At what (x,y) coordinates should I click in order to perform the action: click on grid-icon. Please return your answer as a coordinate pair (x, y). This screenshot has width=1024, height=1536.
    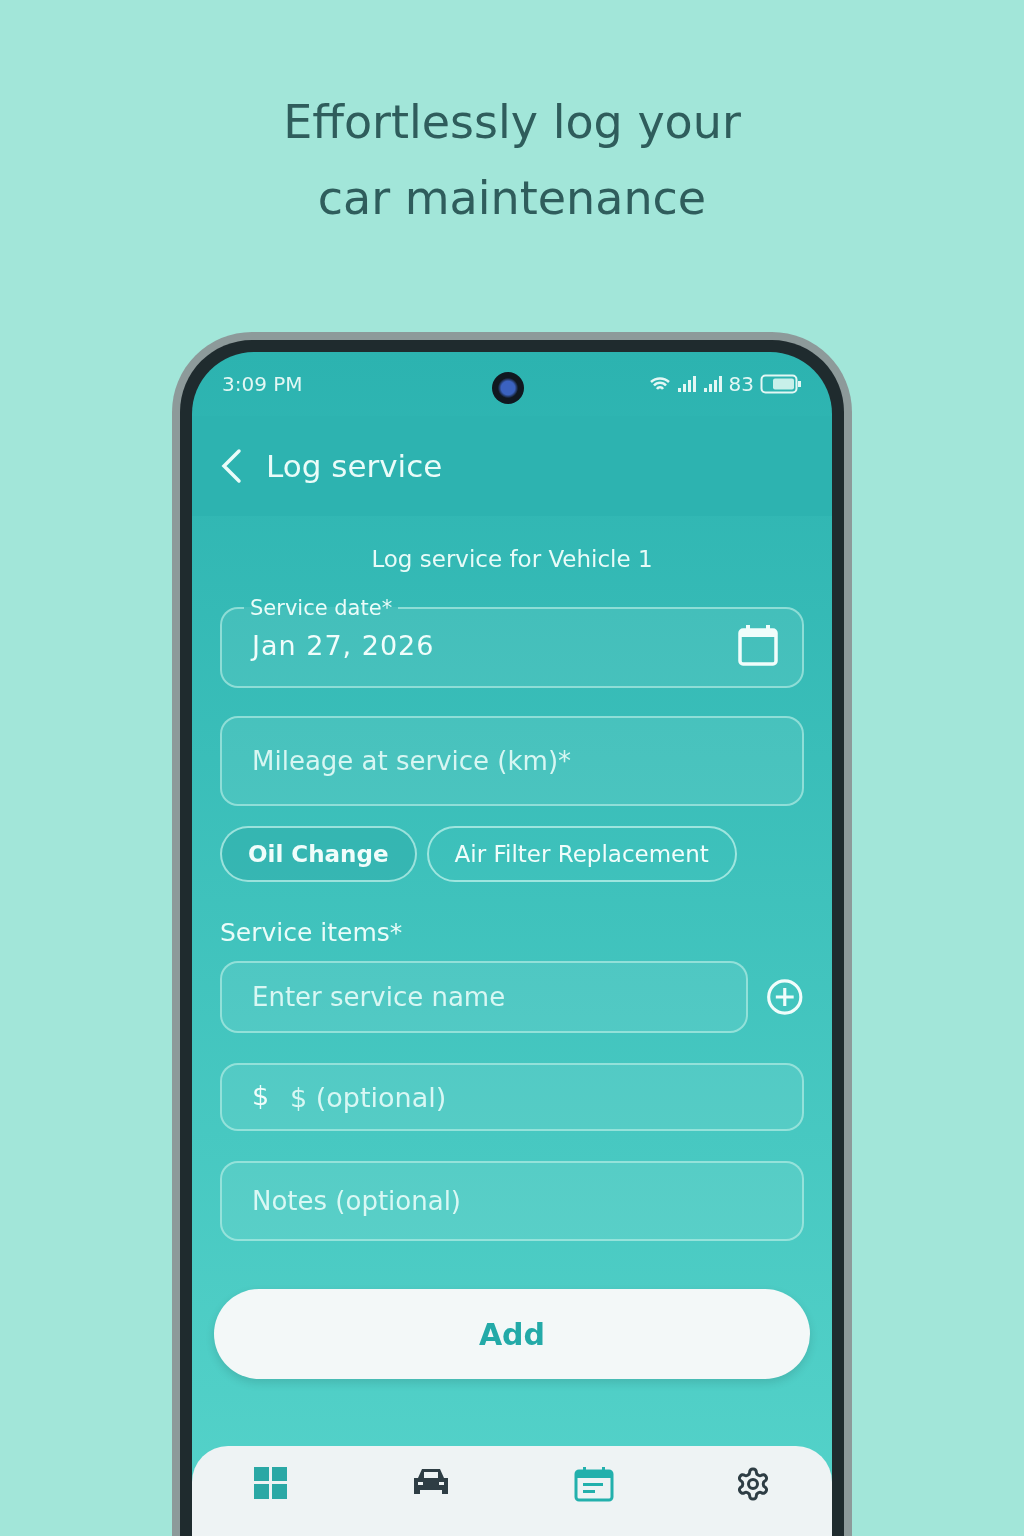
    Looking at the image, I should click on (270, 1483).